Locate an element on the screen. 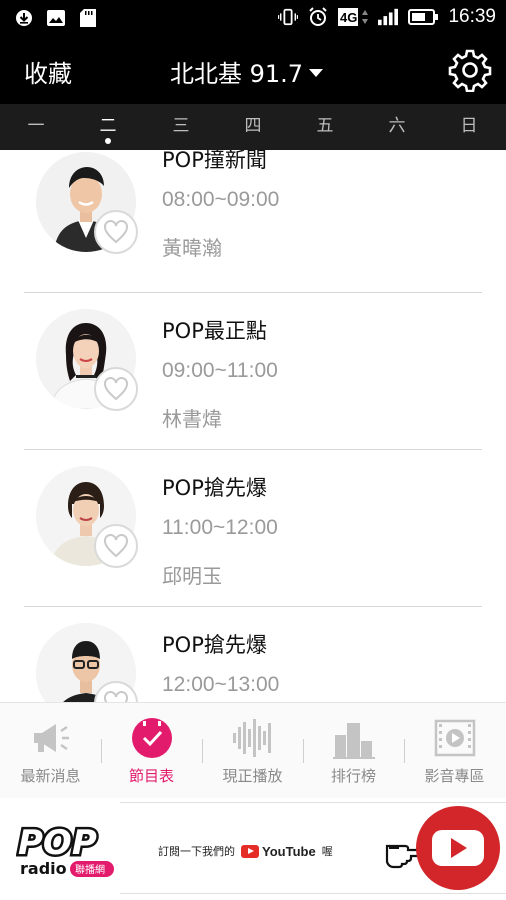 The height and width of the screenshot is (900, 506). nav-video: 影音專區 is located at coordinates (454, 751).